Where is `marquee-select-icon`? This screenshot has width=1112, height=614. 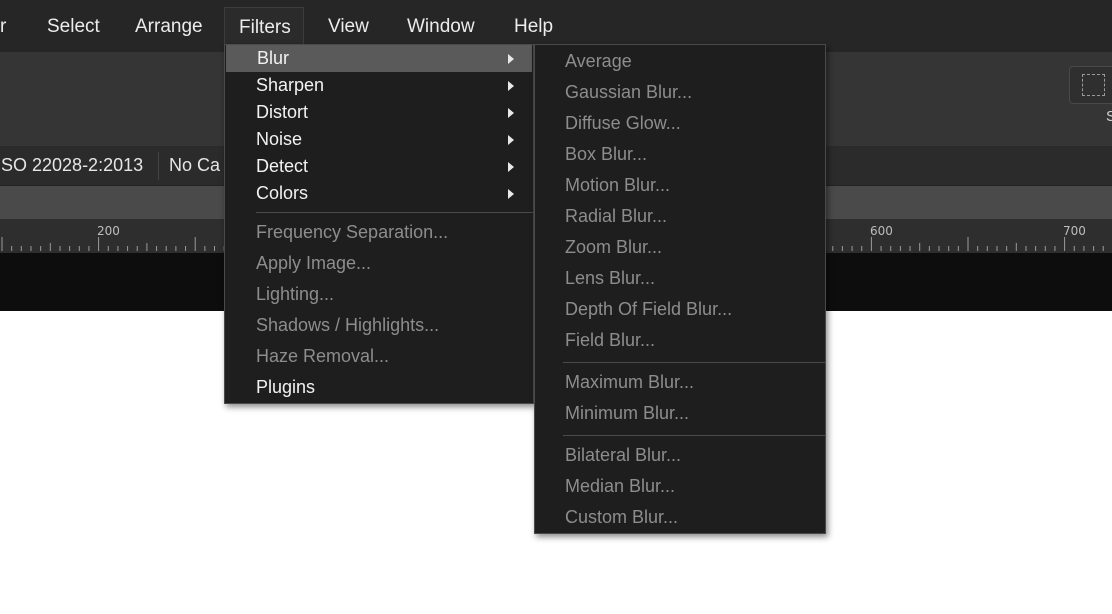 marquee-select-icon is located at coordinates (1090, 85).